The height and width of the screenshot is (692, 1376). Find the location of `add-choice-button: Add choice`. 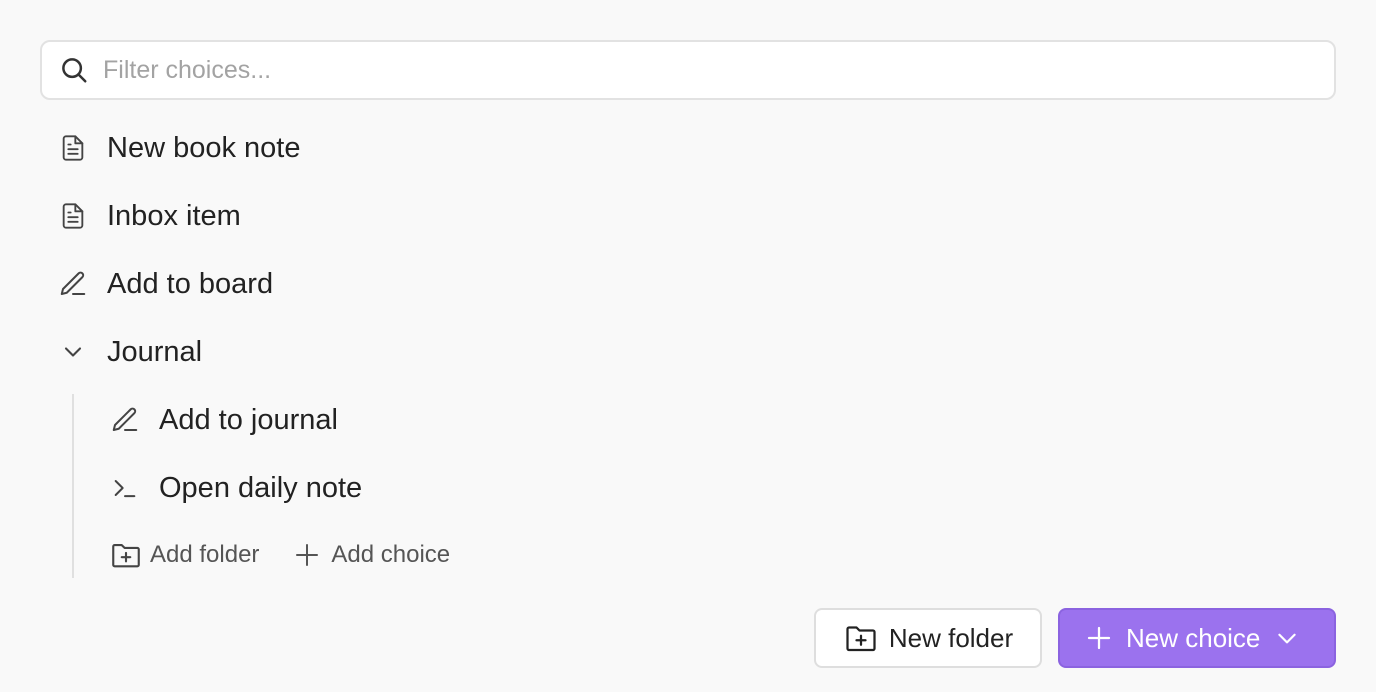

add-choice-button: Add choice is located at coordinates (369, 555).